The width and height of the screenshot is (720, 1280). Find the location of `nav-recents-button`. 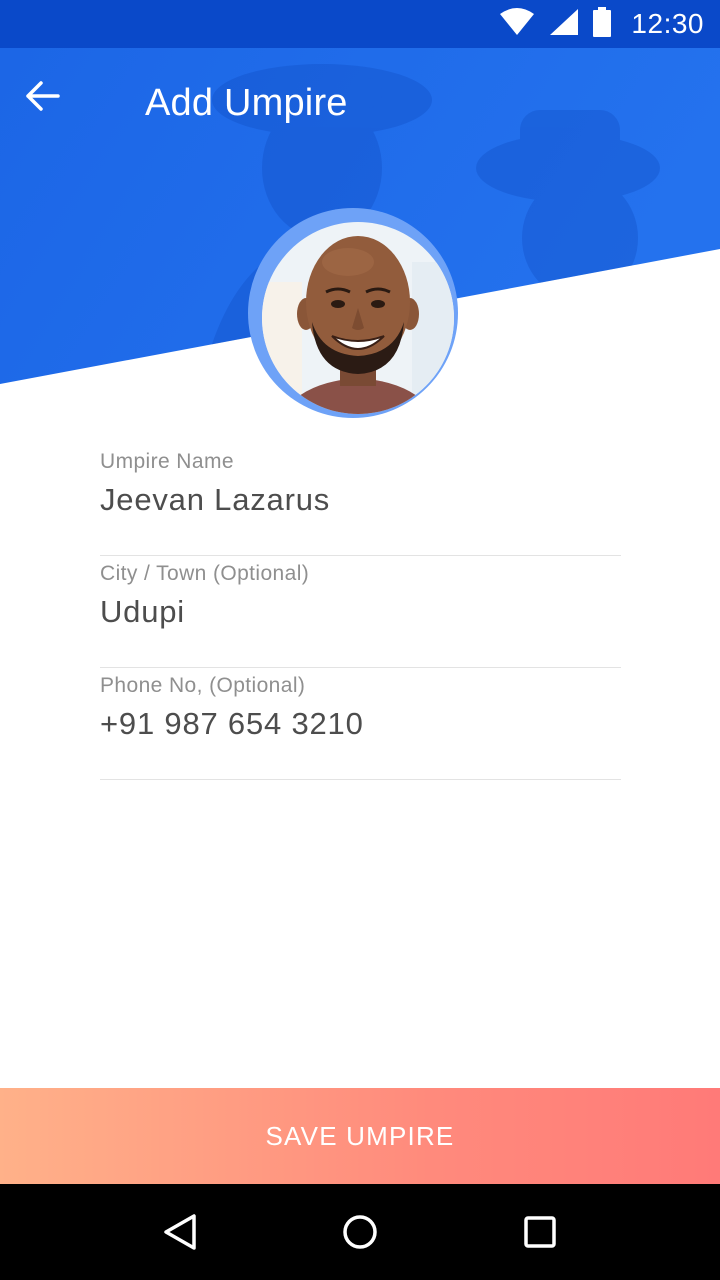

nav-recents-button is located at coordinates (540, 1232).